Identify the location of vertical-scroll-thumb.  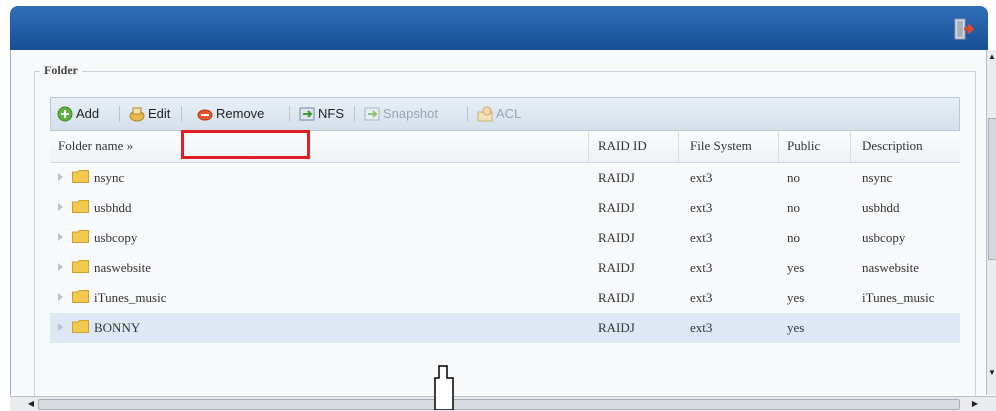
(992, 189).